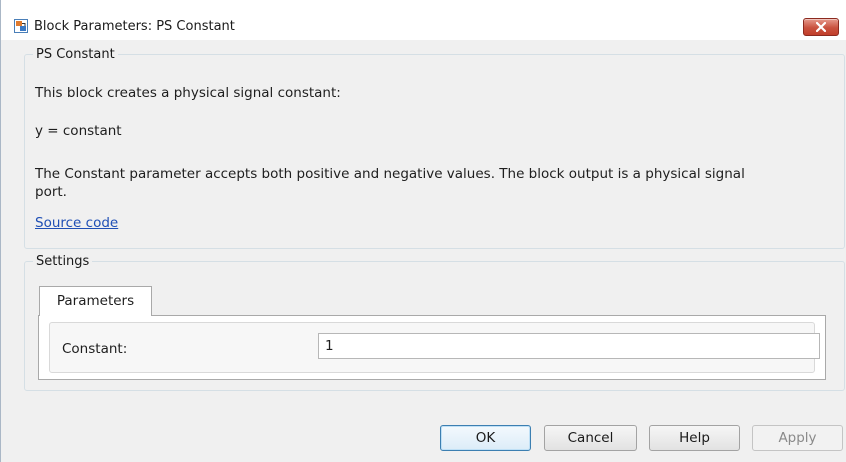  I want to click on tab-parameters: Parameters, so click(95, 301).